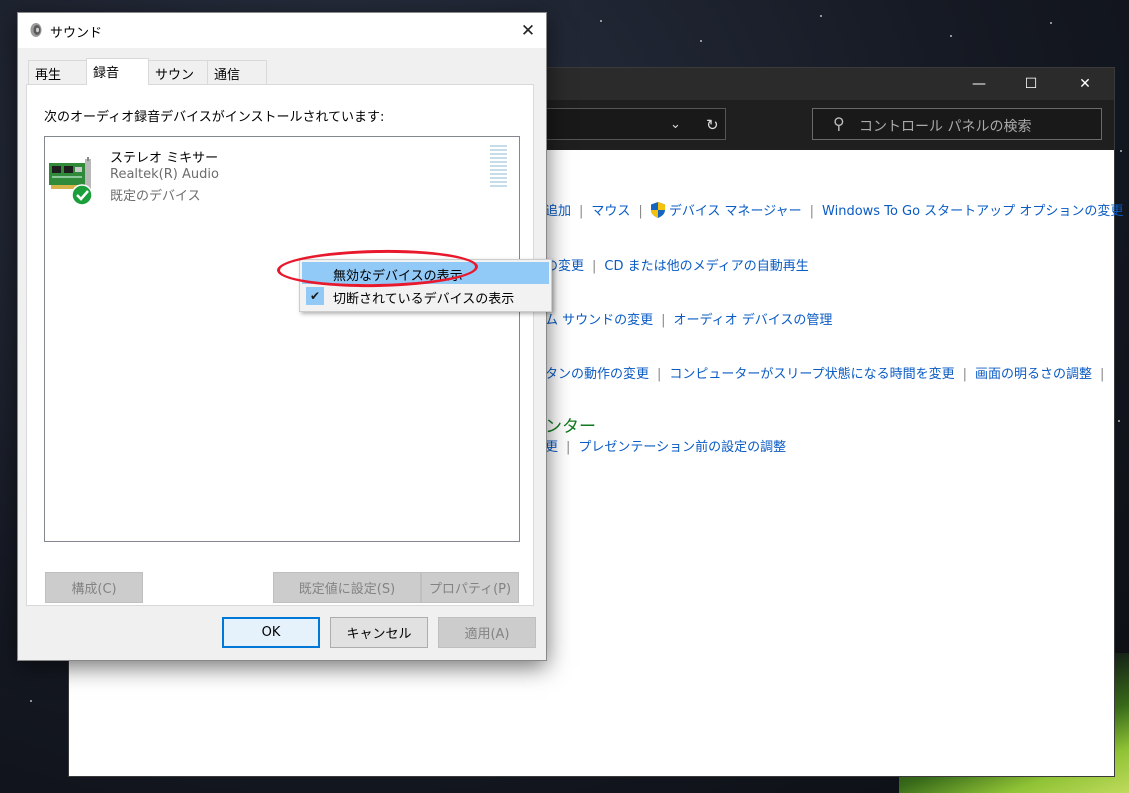  Describe the element at coordinates (1031, 84) in the screenshot. I see `maximize-icon: ☐` at that location.